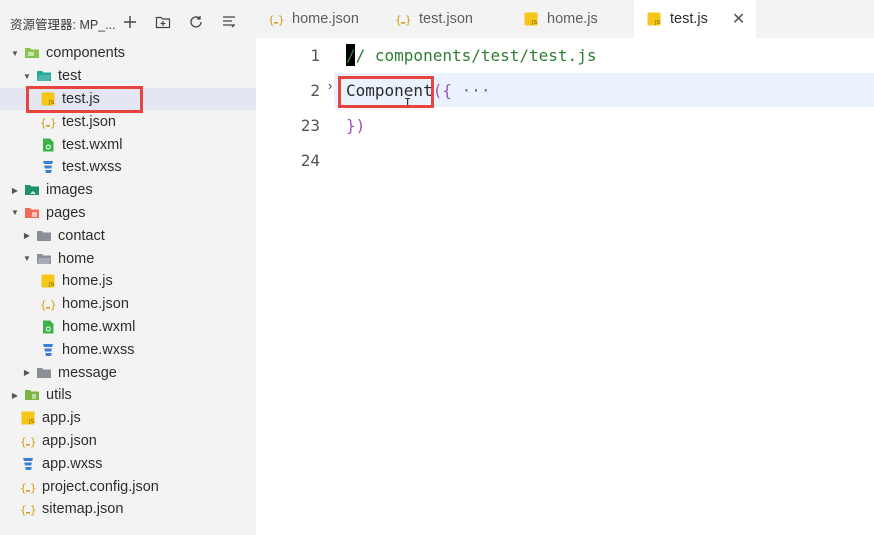 This screenshot has width=874, height=535. I want to click on tree-item-label: test.js, so click(81, 98).